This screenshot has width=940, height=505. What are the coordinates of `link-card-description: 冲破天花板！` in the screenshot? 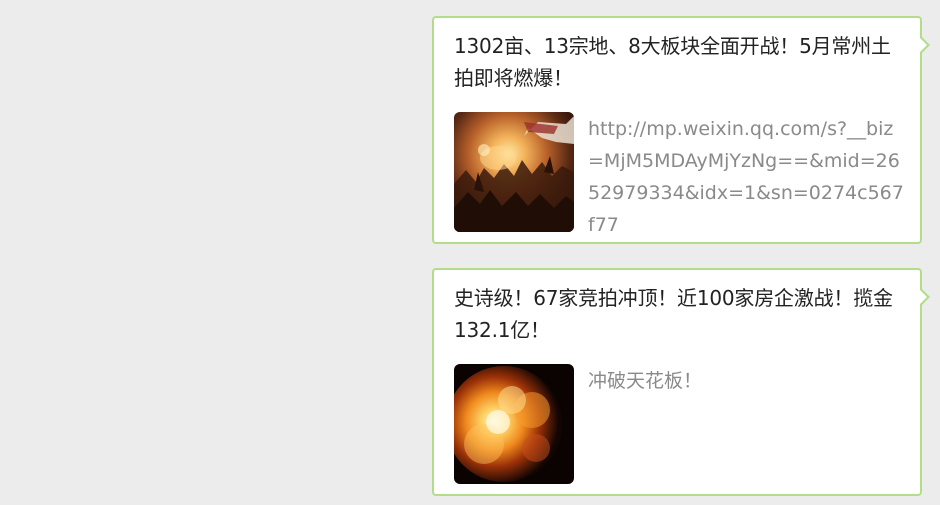 It's located at (645, 381).